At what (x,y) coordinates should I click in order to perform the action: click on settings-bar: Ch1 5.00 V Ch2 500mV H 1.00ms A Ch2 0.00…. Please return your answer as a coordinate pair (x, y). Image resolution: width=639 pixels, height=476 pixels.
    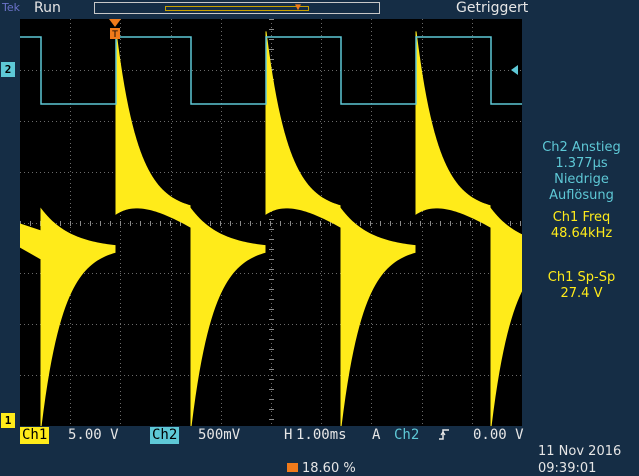
    Looking at the image, I should click on (272, 435).